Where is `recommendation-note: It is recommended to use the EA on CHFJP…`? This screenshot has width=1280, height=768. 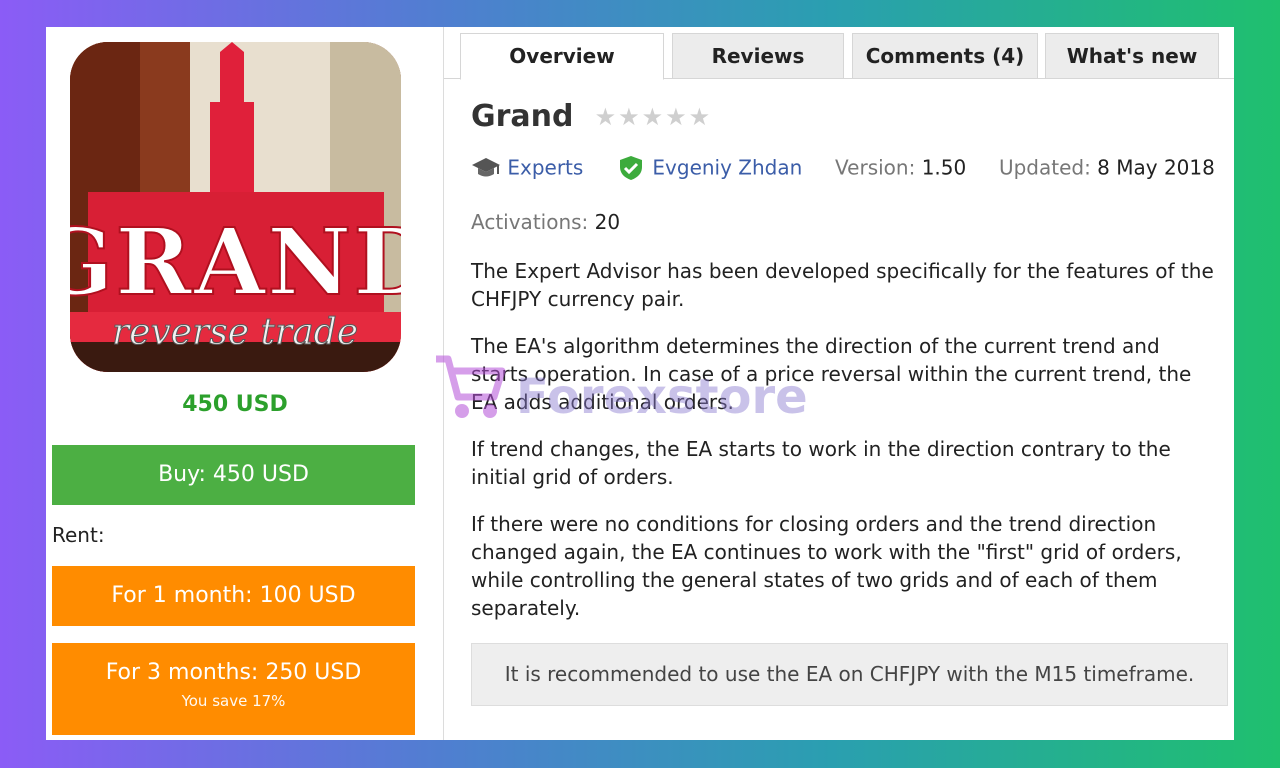 recommendation-note: It is recommended to use the EA on CHFJP… is located at coordinates (849, 674).